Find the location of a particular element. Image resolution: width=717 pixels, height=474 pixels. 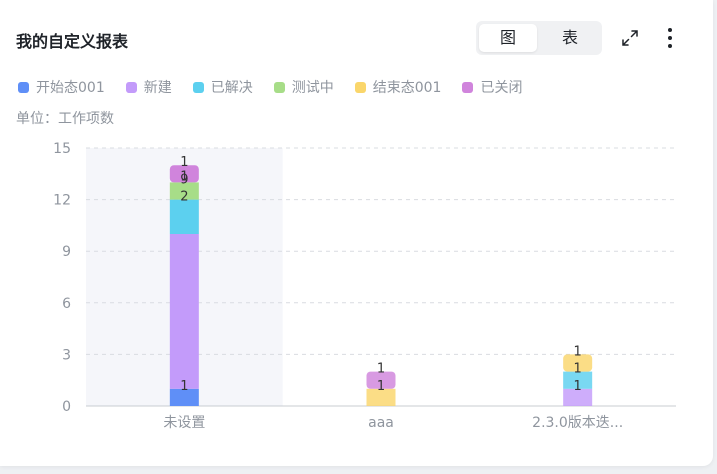

view-toggle: 图 表 is located at coordinates (539, 38).